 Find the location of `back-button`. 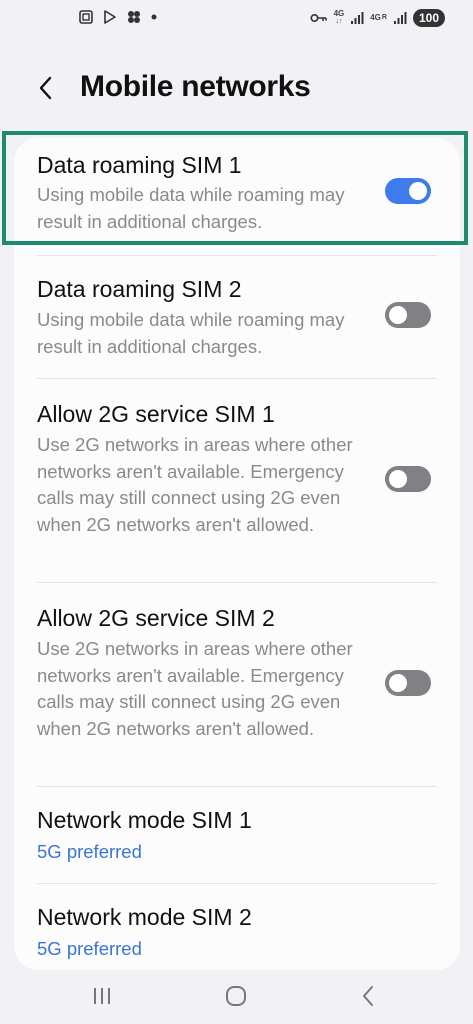

back-button is located at coordinates (46, 88).